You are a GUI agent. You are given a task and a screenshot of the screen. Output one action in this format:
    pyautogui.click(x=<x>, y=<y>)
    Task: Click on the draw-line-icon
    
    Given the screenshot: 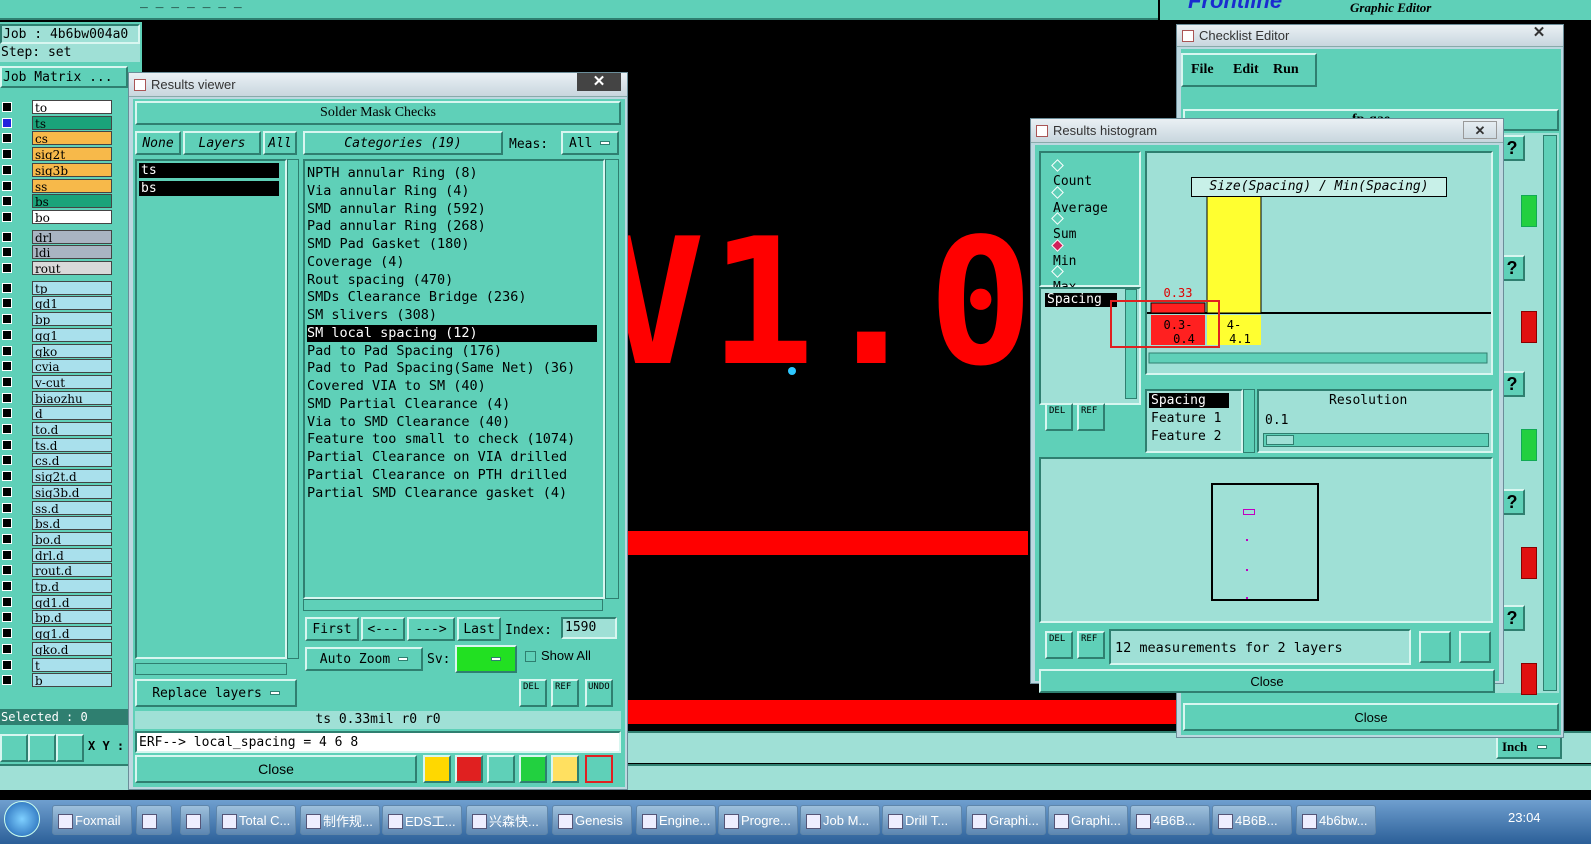 What is the action you would take?
    pyautogui.click(x=14, y=748)
    